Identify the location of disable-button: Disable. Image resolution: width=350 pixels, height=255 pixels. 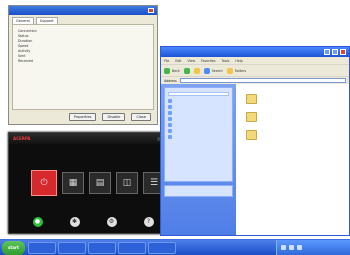
(114, 117).